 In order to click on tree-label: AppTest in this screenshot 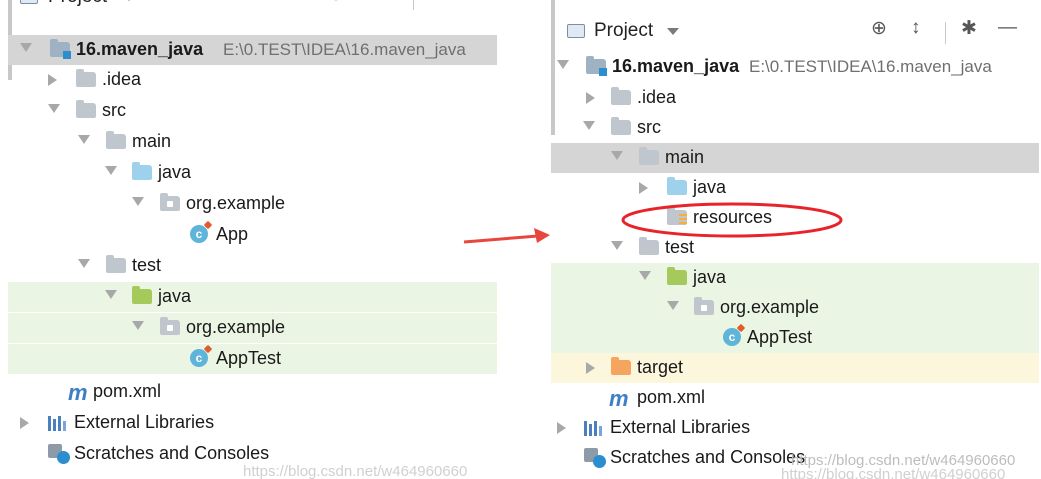, I will do `click(249, 358)`.